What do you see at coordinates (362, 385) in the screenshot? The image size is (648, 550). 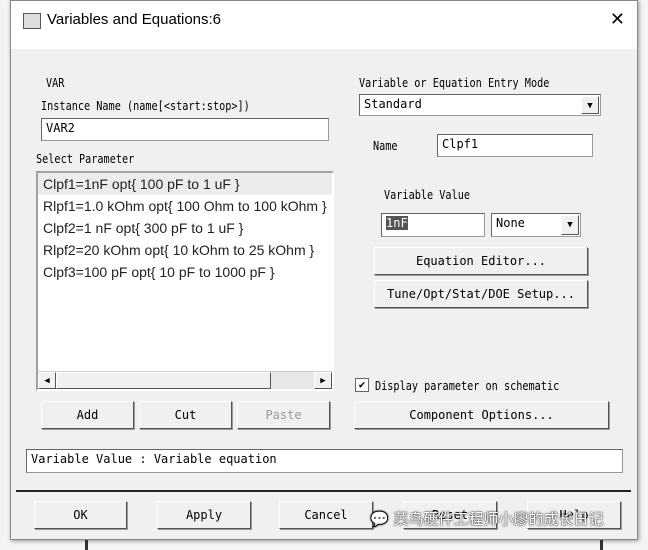 I see `display-parameter-checkbox: ✔` at bounding box center [362, 385].